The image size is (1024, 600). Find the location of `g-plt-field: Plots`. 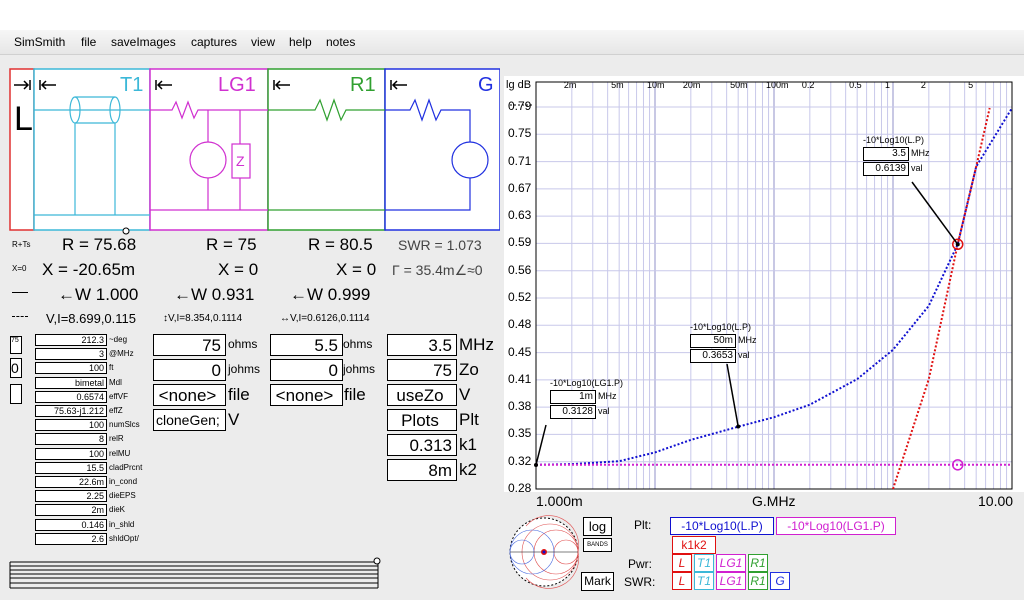

g-plt-field: Plots is located at coordinates (422, 420).